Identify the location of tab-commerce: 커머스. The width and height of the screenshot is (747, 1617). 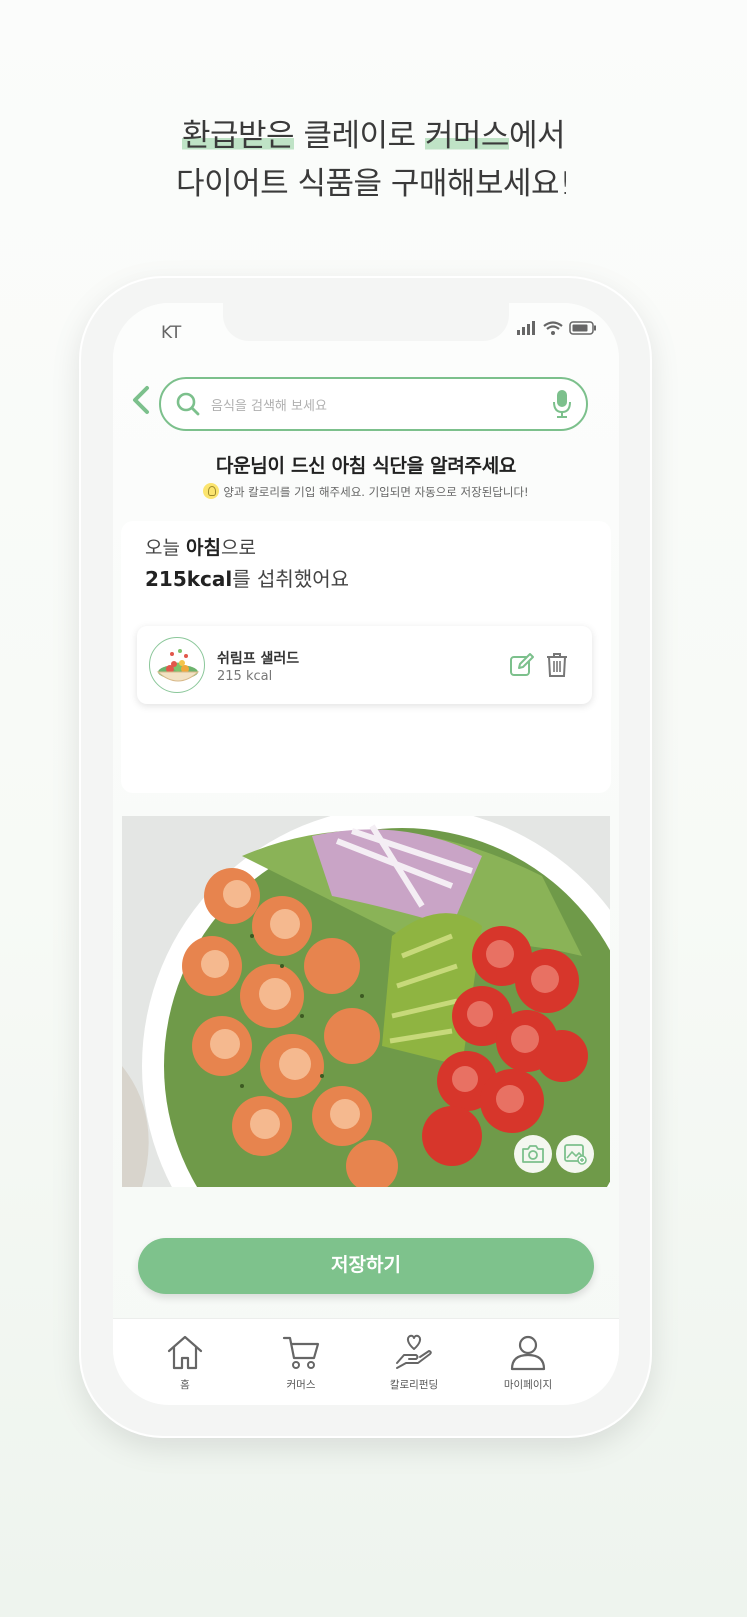
(301, 1362).